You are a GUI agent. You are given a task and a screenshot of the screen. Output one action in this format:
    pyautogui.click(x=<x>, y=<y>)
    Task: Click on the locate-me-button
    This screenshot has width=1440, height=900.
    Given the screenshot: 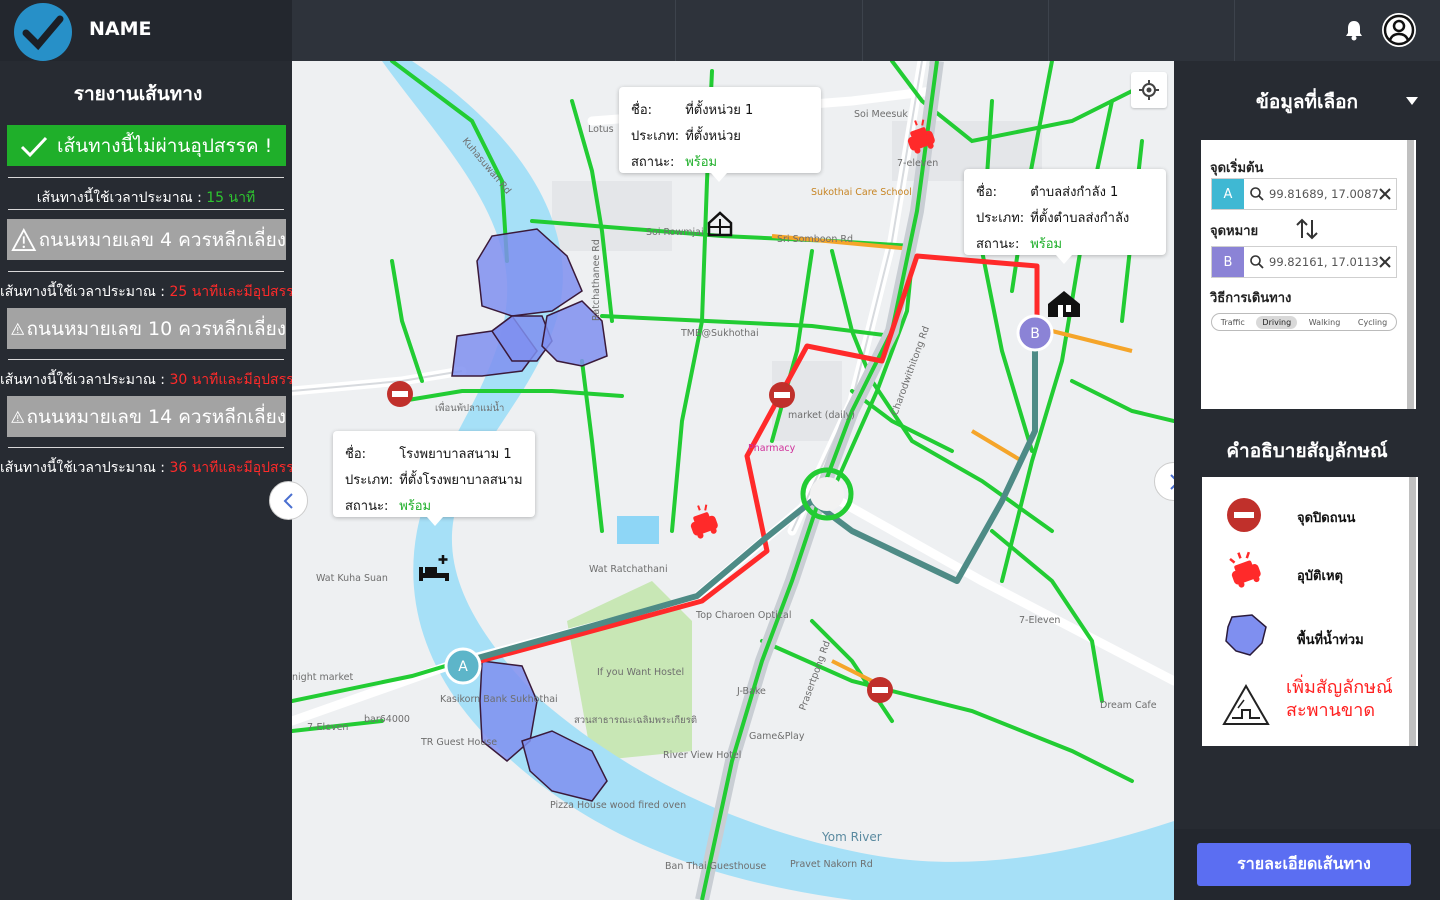 What is the action you would take?
    pyautogui.click(x=1149, y=90)
    